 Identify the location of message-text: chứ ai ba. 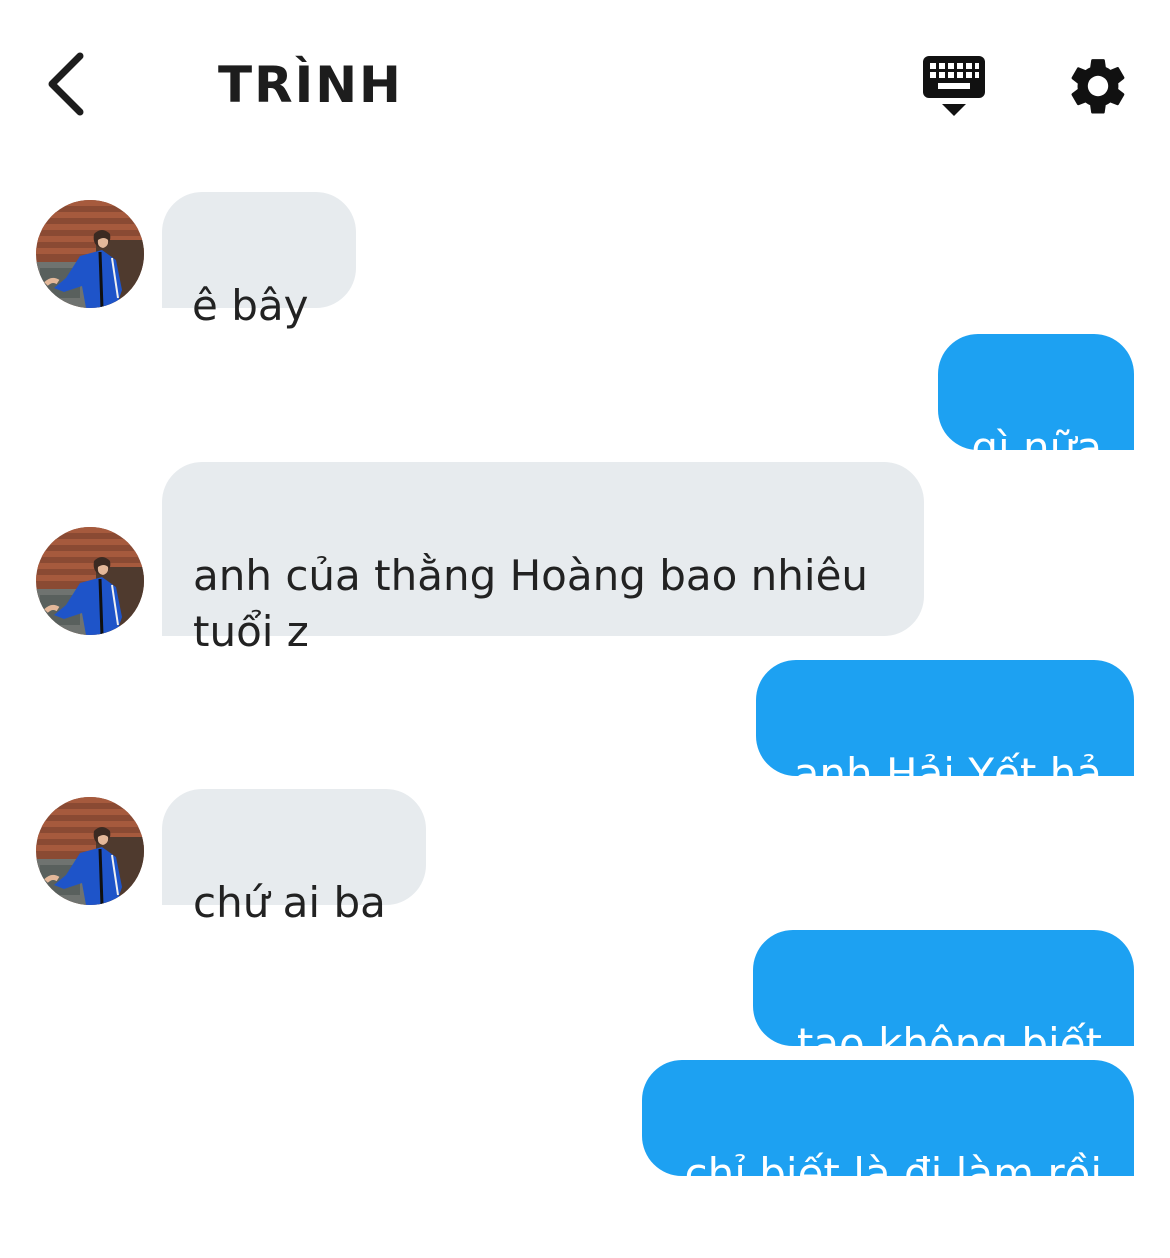
(289, 902).